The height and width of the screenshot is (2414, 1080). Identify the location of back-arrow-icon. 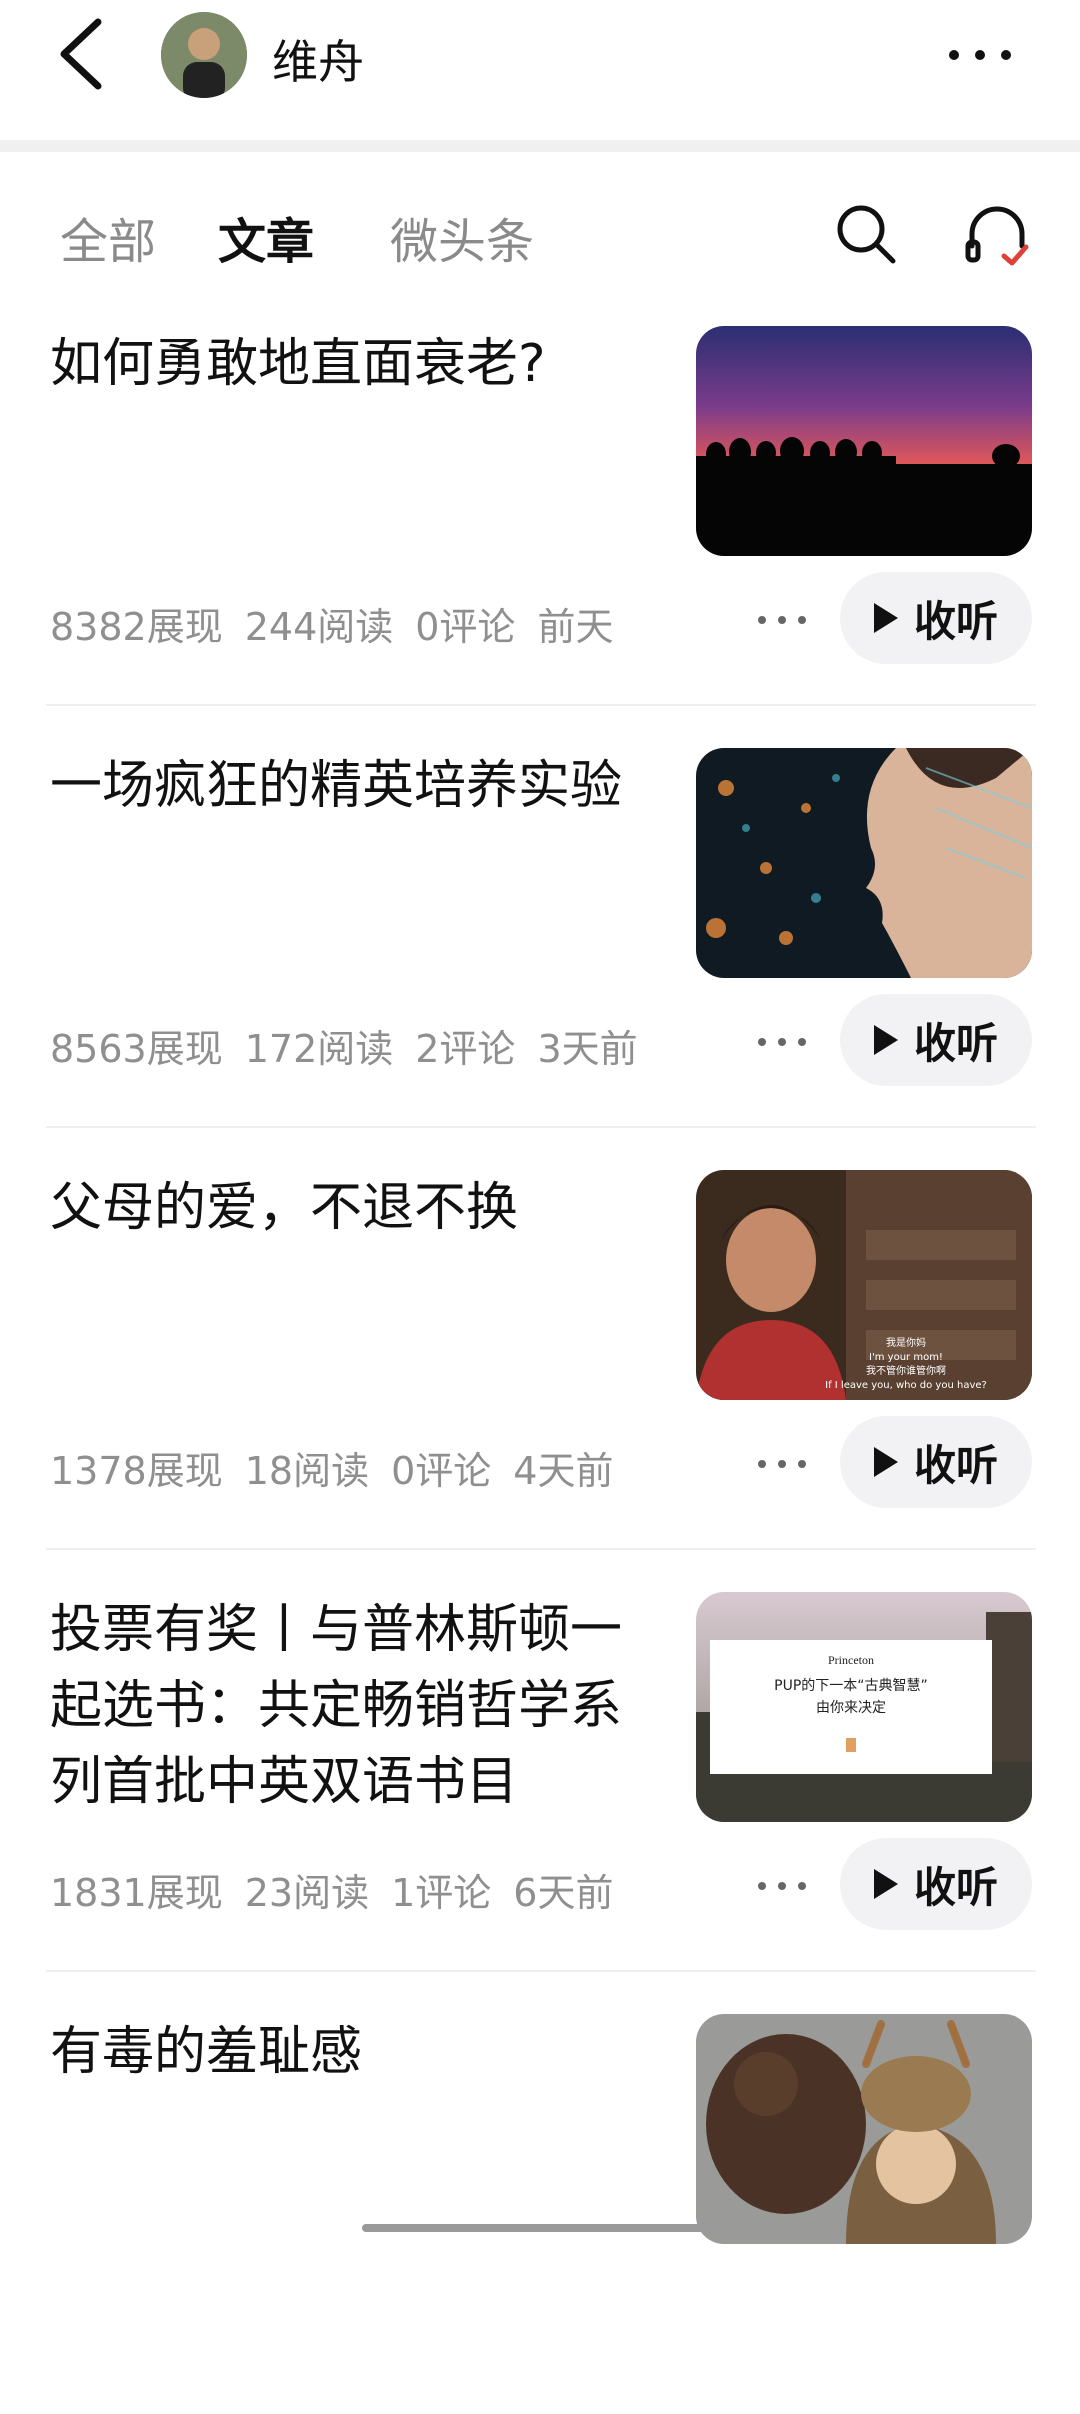
(83, 54).